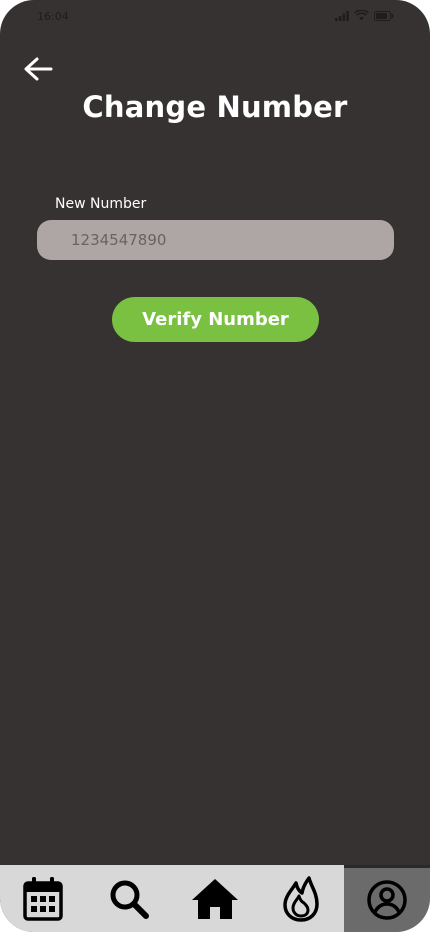  Describe the element at coordinates (384, 15) in the screenshot. I see `battery-icon` at that location.